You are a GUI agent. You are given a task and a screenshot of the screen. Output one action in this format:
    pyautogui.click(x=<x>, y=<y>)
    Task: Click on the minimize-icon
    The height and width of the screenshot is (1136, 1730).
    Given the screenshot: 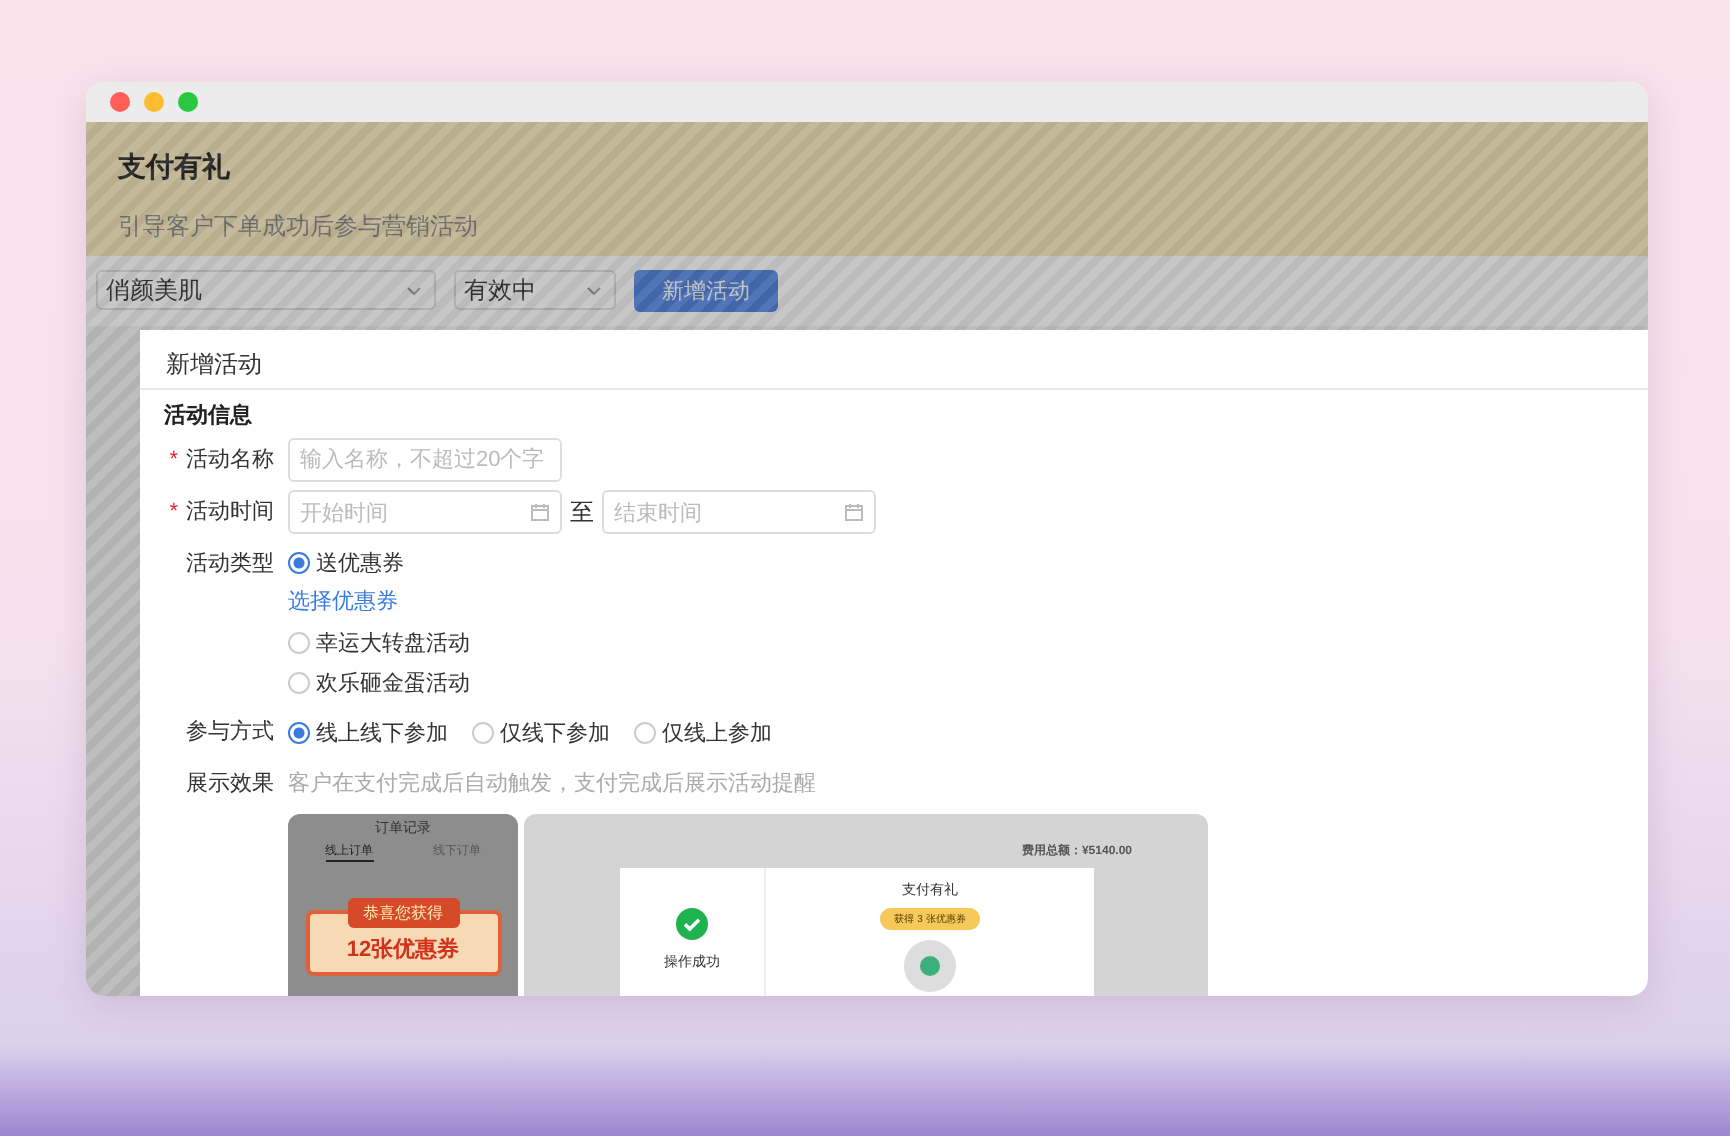 What is the action you would take?
    pyautogui.click(x=154, y=102)
    